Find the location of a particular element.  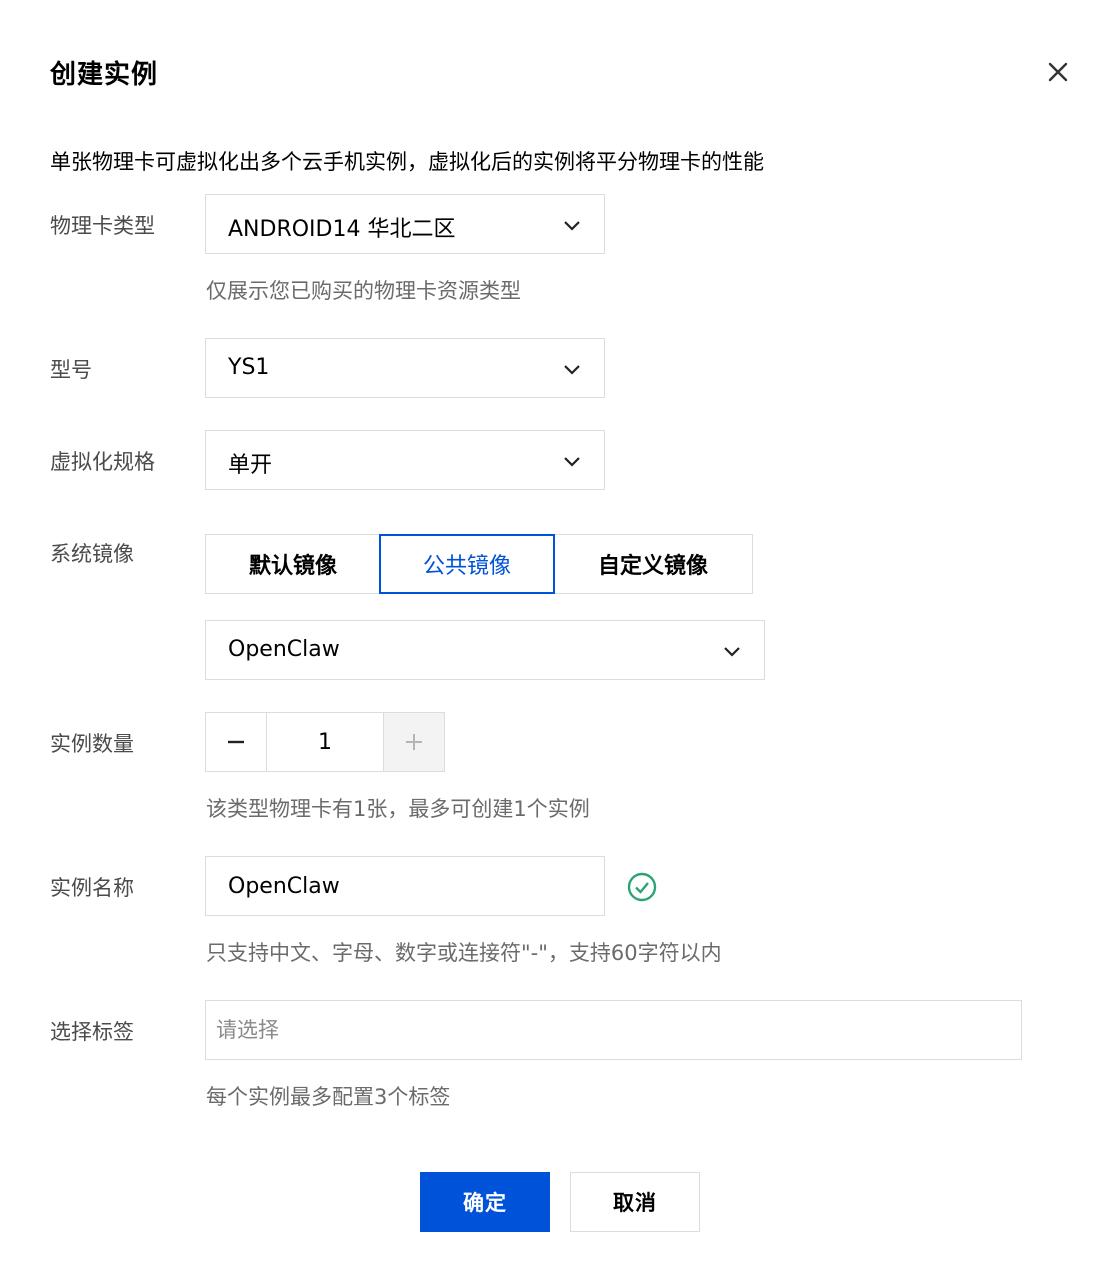

card-type-hint: 仅展示您已购买的物理卡资源类型 is located at coordinates (363, 291).